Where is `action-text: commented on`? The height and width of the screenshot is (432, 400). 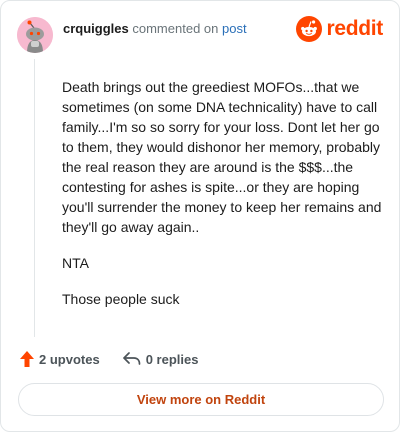
action-text: commented on is located at coordinates (175, 28).